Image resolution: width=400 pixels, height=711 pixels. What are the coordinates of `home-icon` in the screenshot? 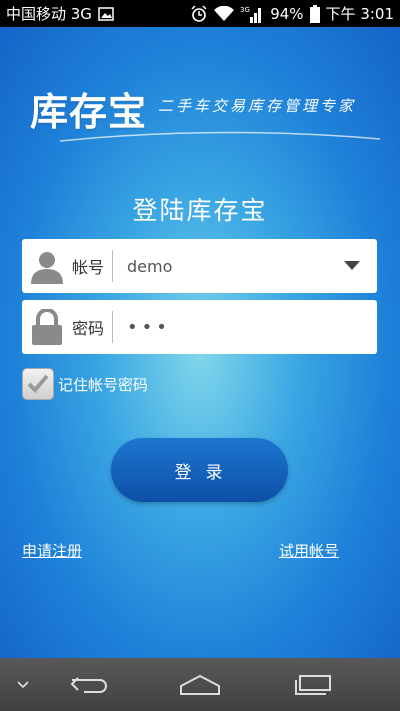 It's located at (200, 684).